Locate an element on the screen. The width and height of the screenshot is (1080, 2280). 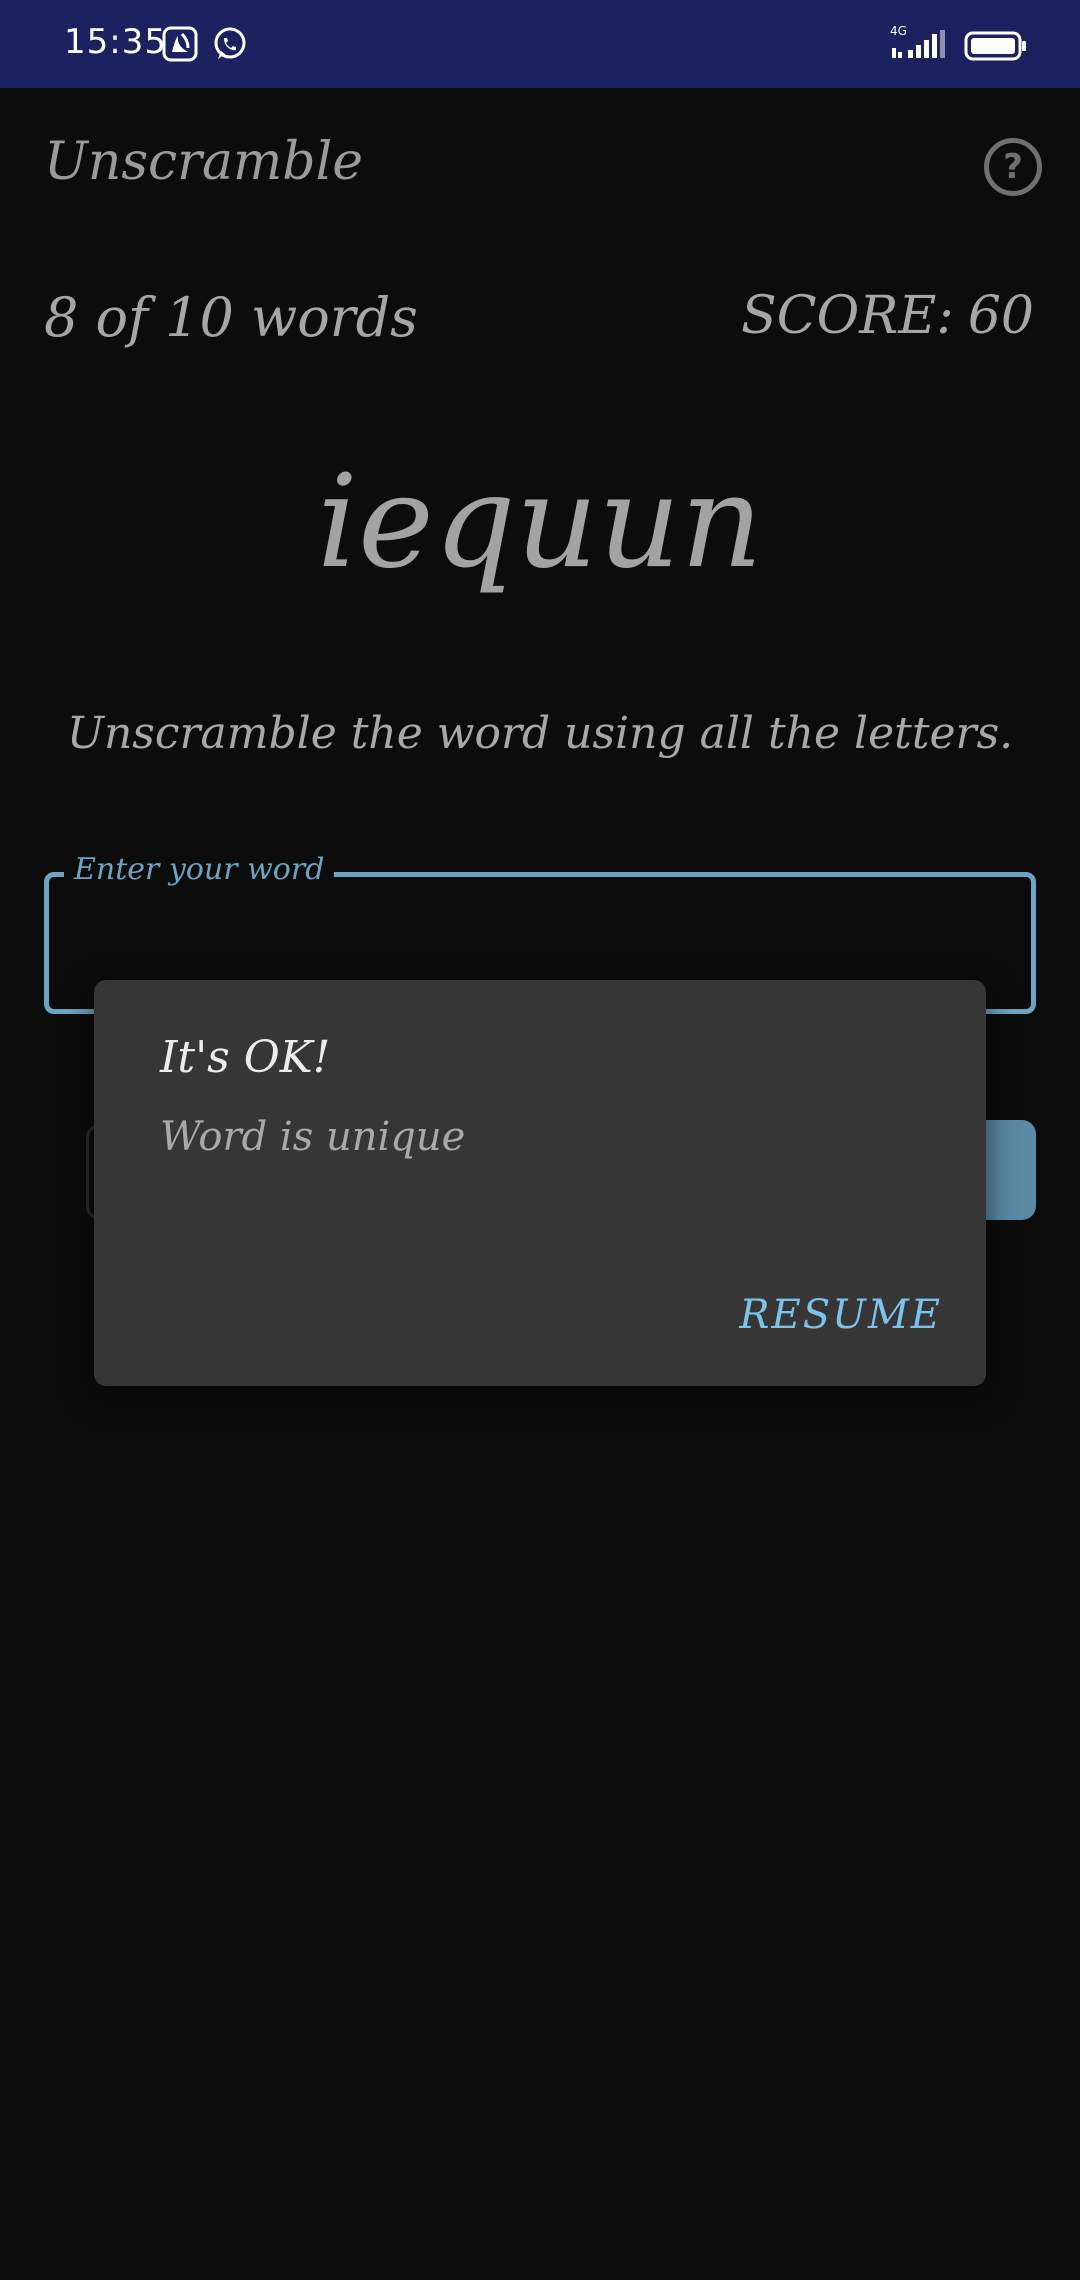
jiosaavn-icon is located at coordinates (180, 44).